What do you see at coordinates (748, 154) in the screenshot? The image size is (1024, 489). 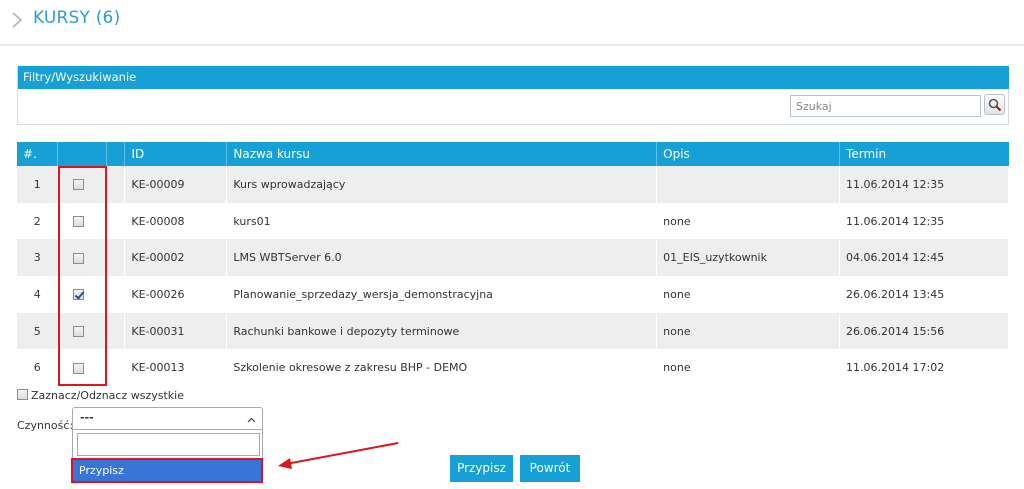 I see `column-header-description: Opis` at bounding box center [748, 154].